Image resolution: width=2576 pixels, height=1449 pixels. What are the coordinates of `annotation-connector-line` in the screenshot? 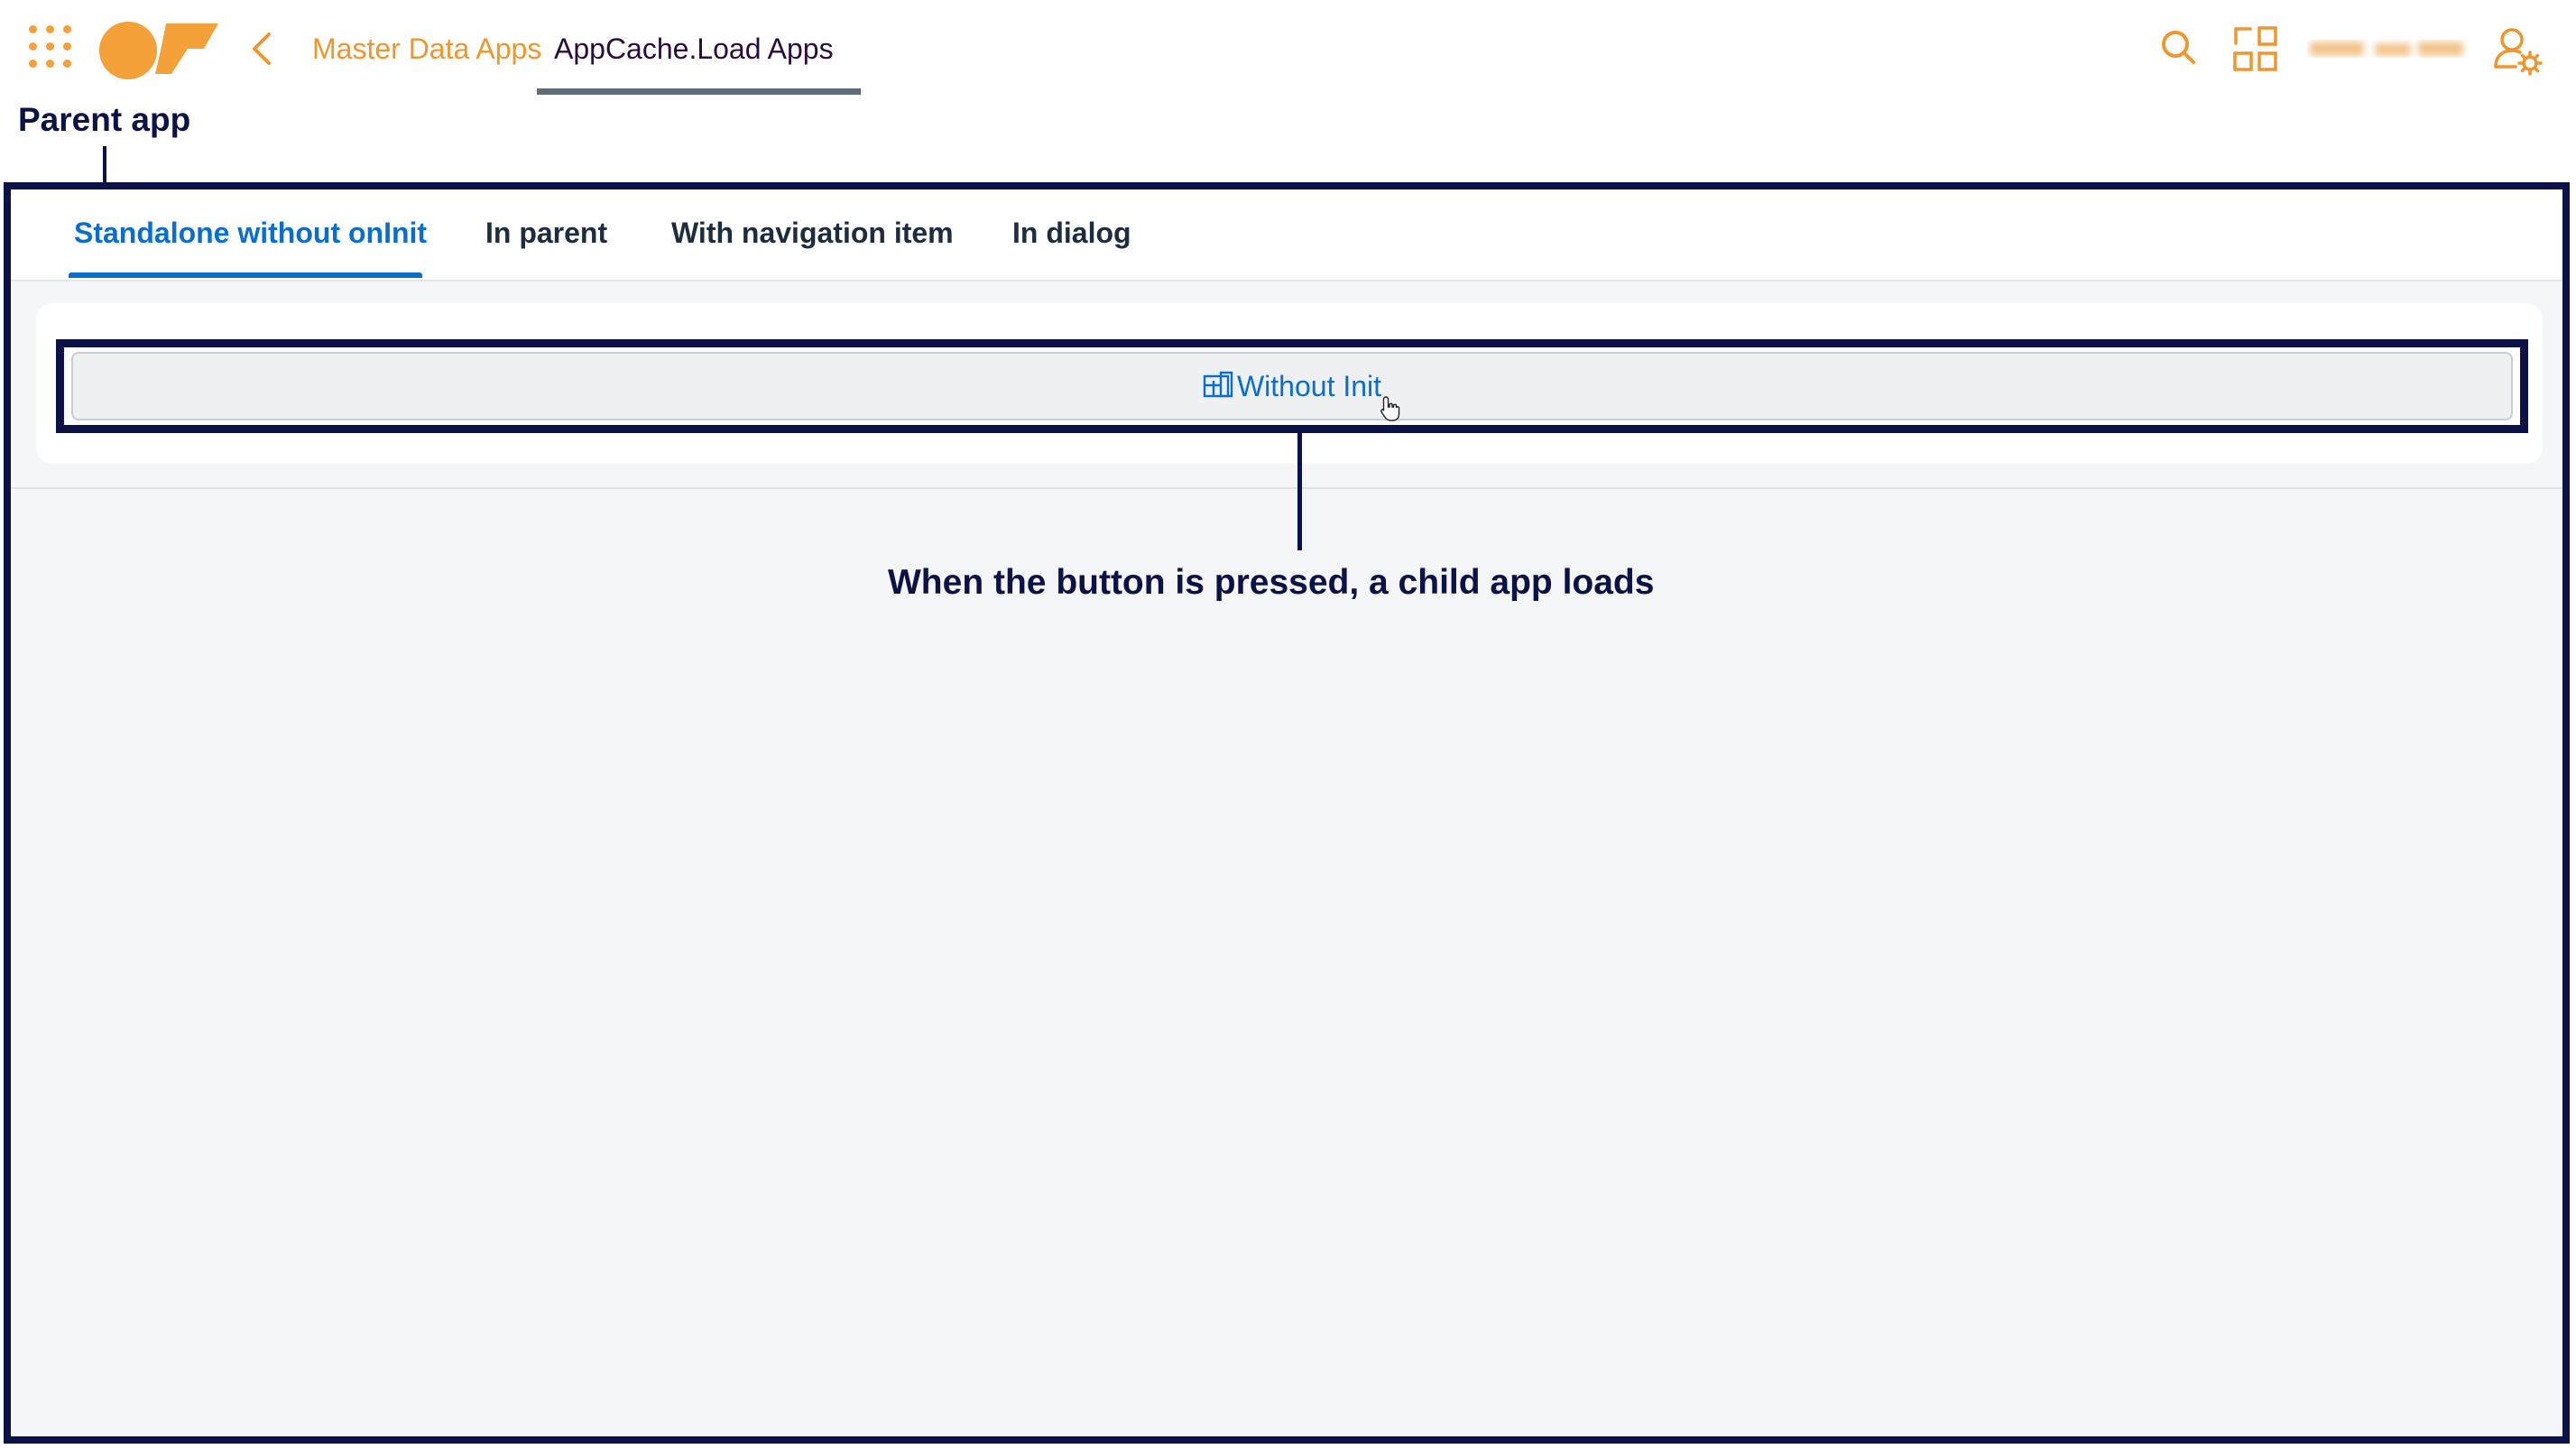 It's located at (104, 165).